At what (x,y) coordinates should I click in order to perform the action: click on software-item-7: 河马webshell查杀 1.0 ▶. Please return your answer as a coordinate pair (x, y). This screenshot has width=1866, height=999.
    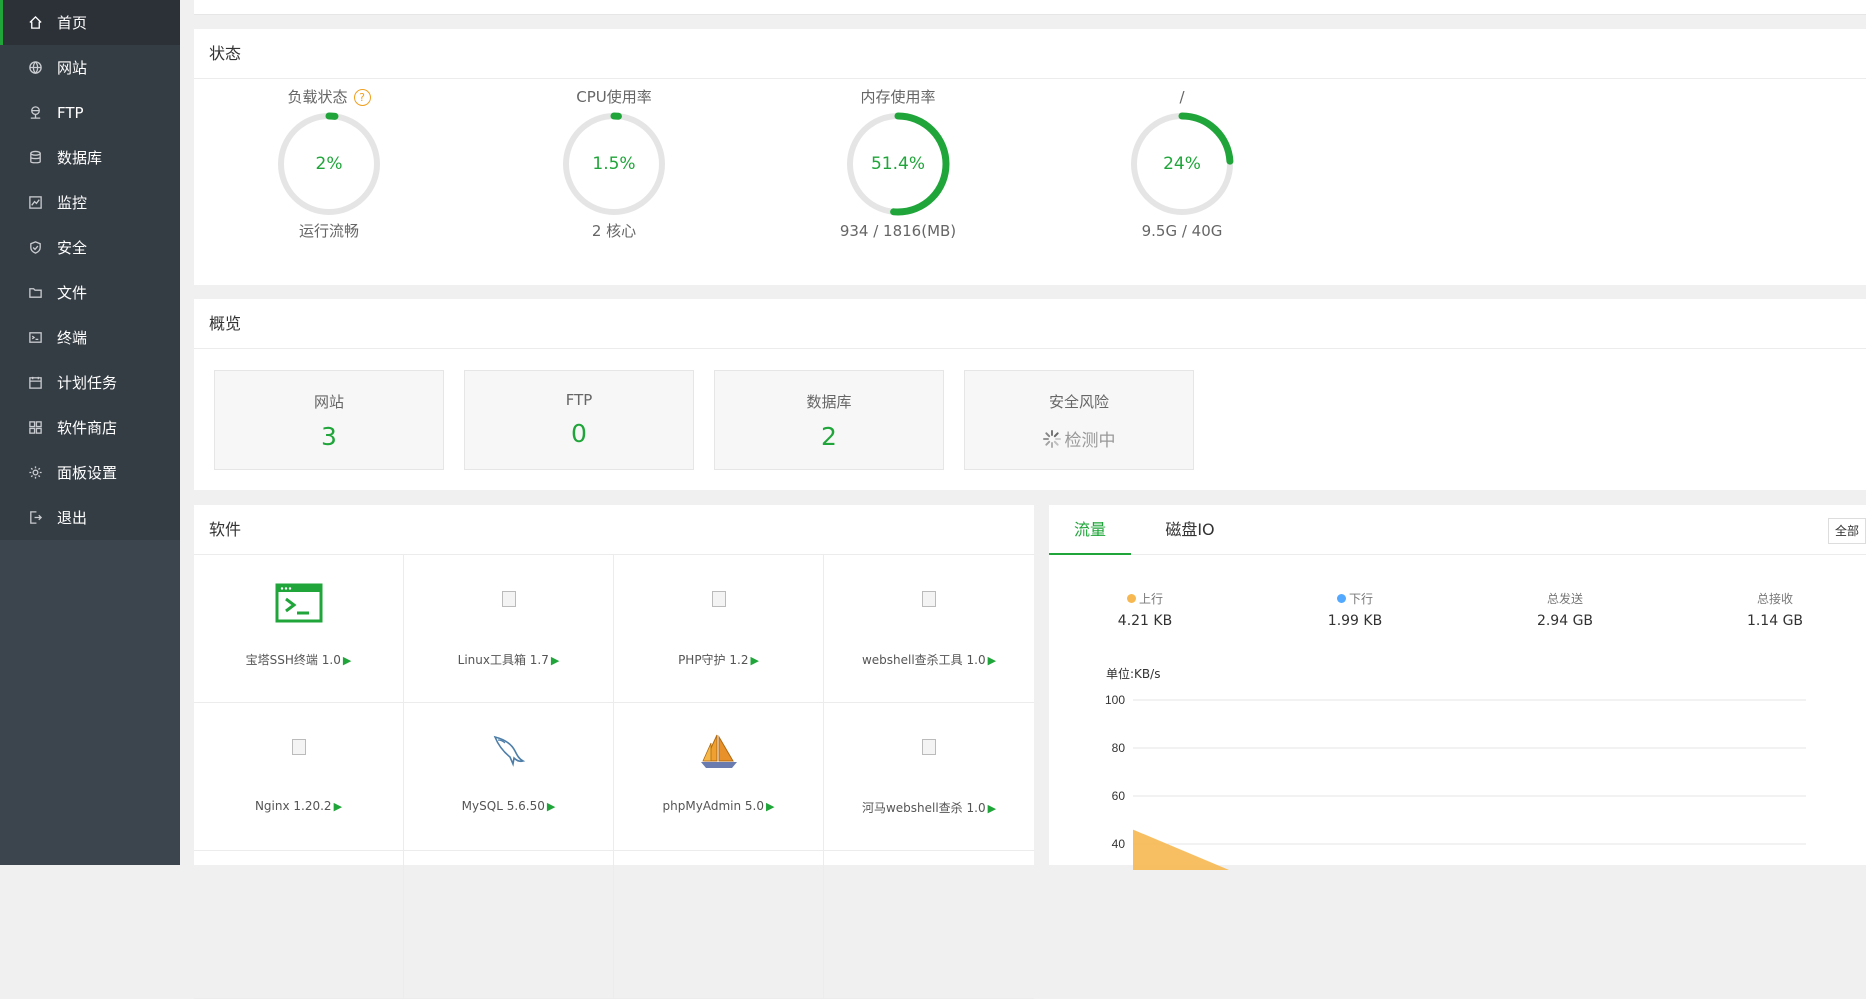
    Looking at the image, I should click on (929, 777).